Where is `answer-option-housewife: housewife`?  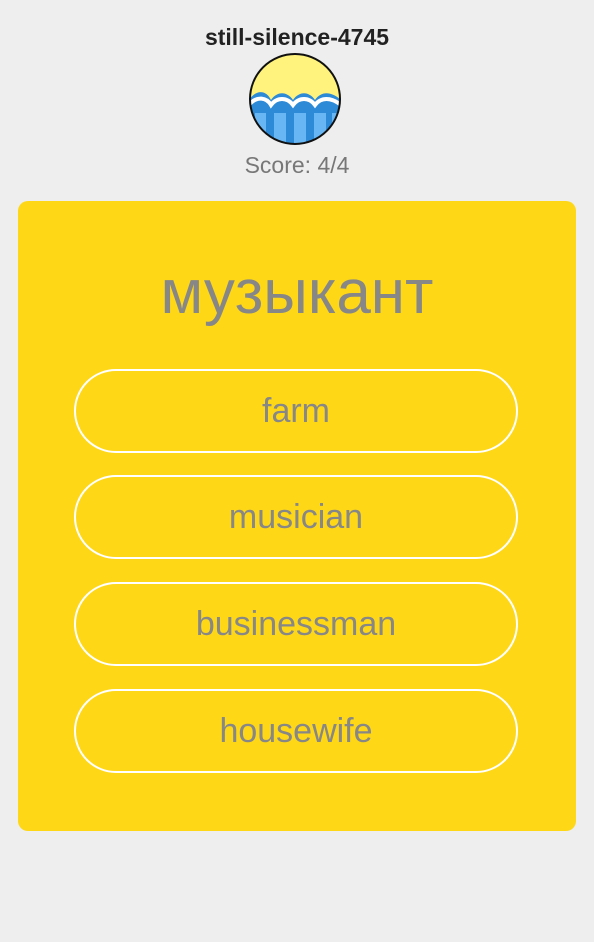
answer-option-housewife: housewife is located at coordinates (296, 731).